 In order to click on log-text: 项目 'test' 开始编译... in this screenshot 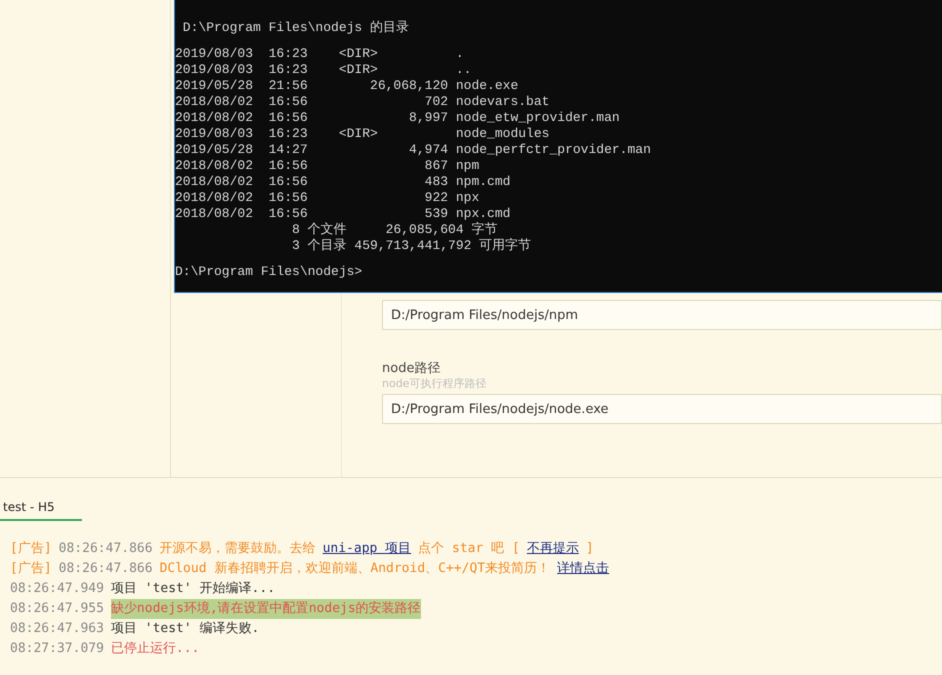, I will do `click(193, 589)`.